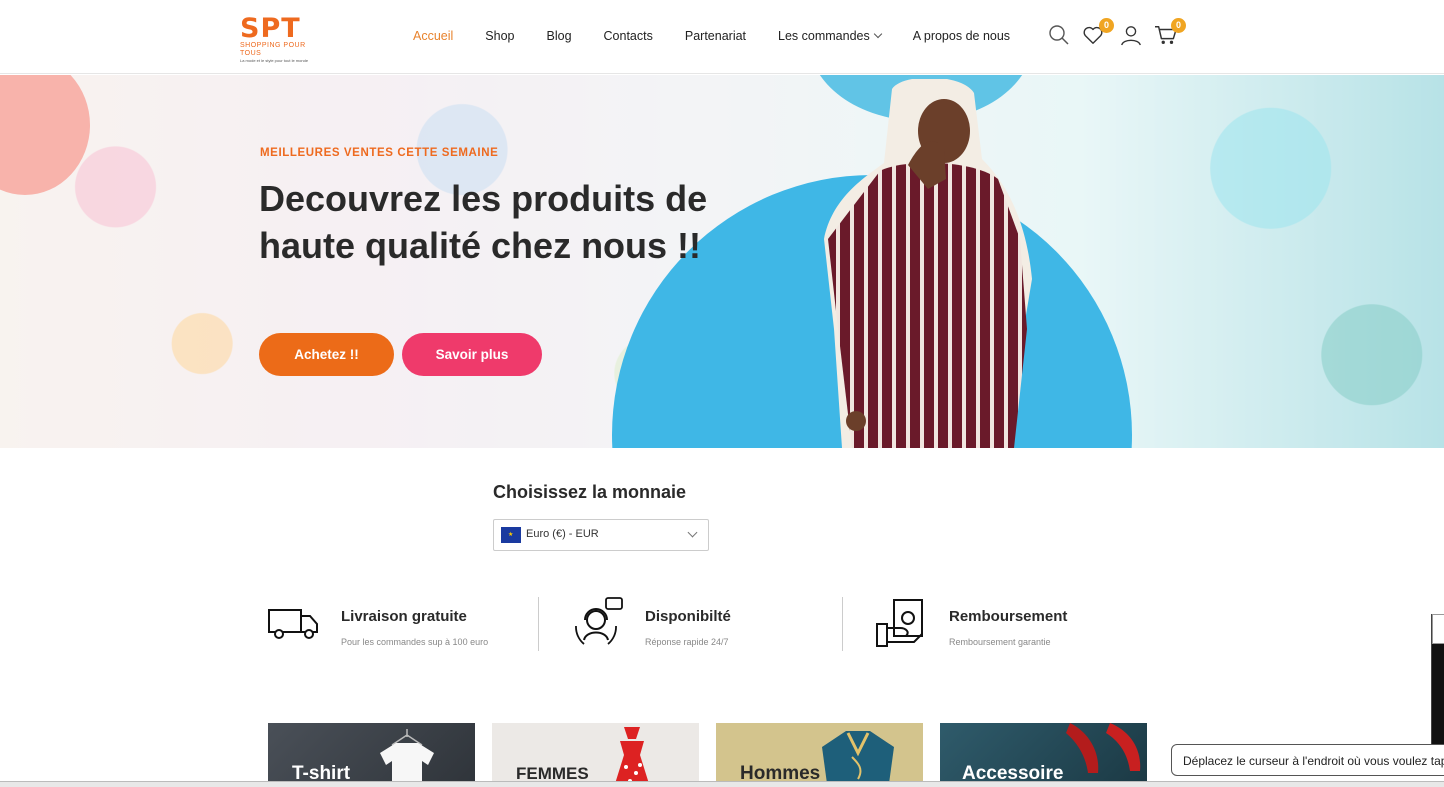 The image size is (1444, 787). I want to click on window-bottom-edge, so click(722, 784).